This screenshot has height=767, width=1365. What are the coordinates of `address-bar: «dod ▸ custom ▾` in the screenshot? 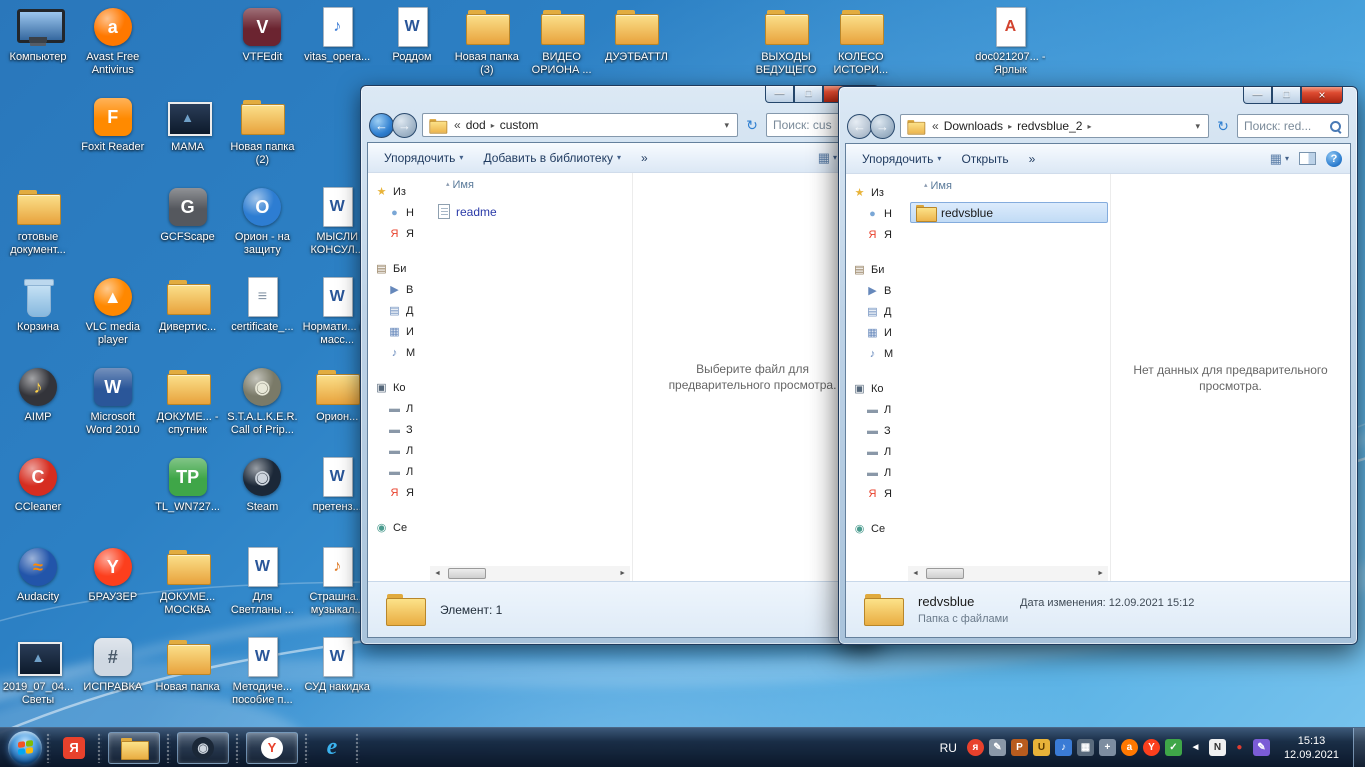 It's located at (580, 125).